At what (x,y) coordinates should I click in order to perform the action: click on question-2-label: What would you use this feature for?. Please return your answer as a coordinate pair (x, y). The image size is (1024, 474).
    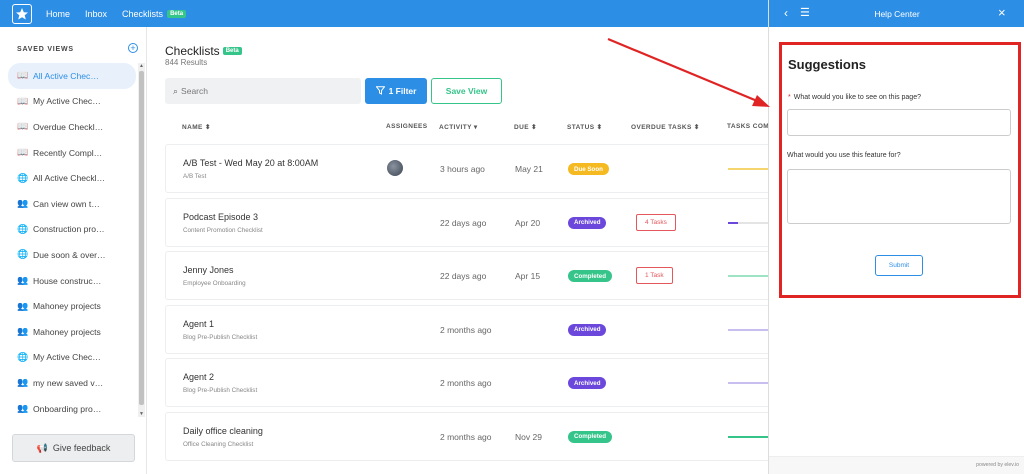
    Looking at the image, I should click on (844, 155).